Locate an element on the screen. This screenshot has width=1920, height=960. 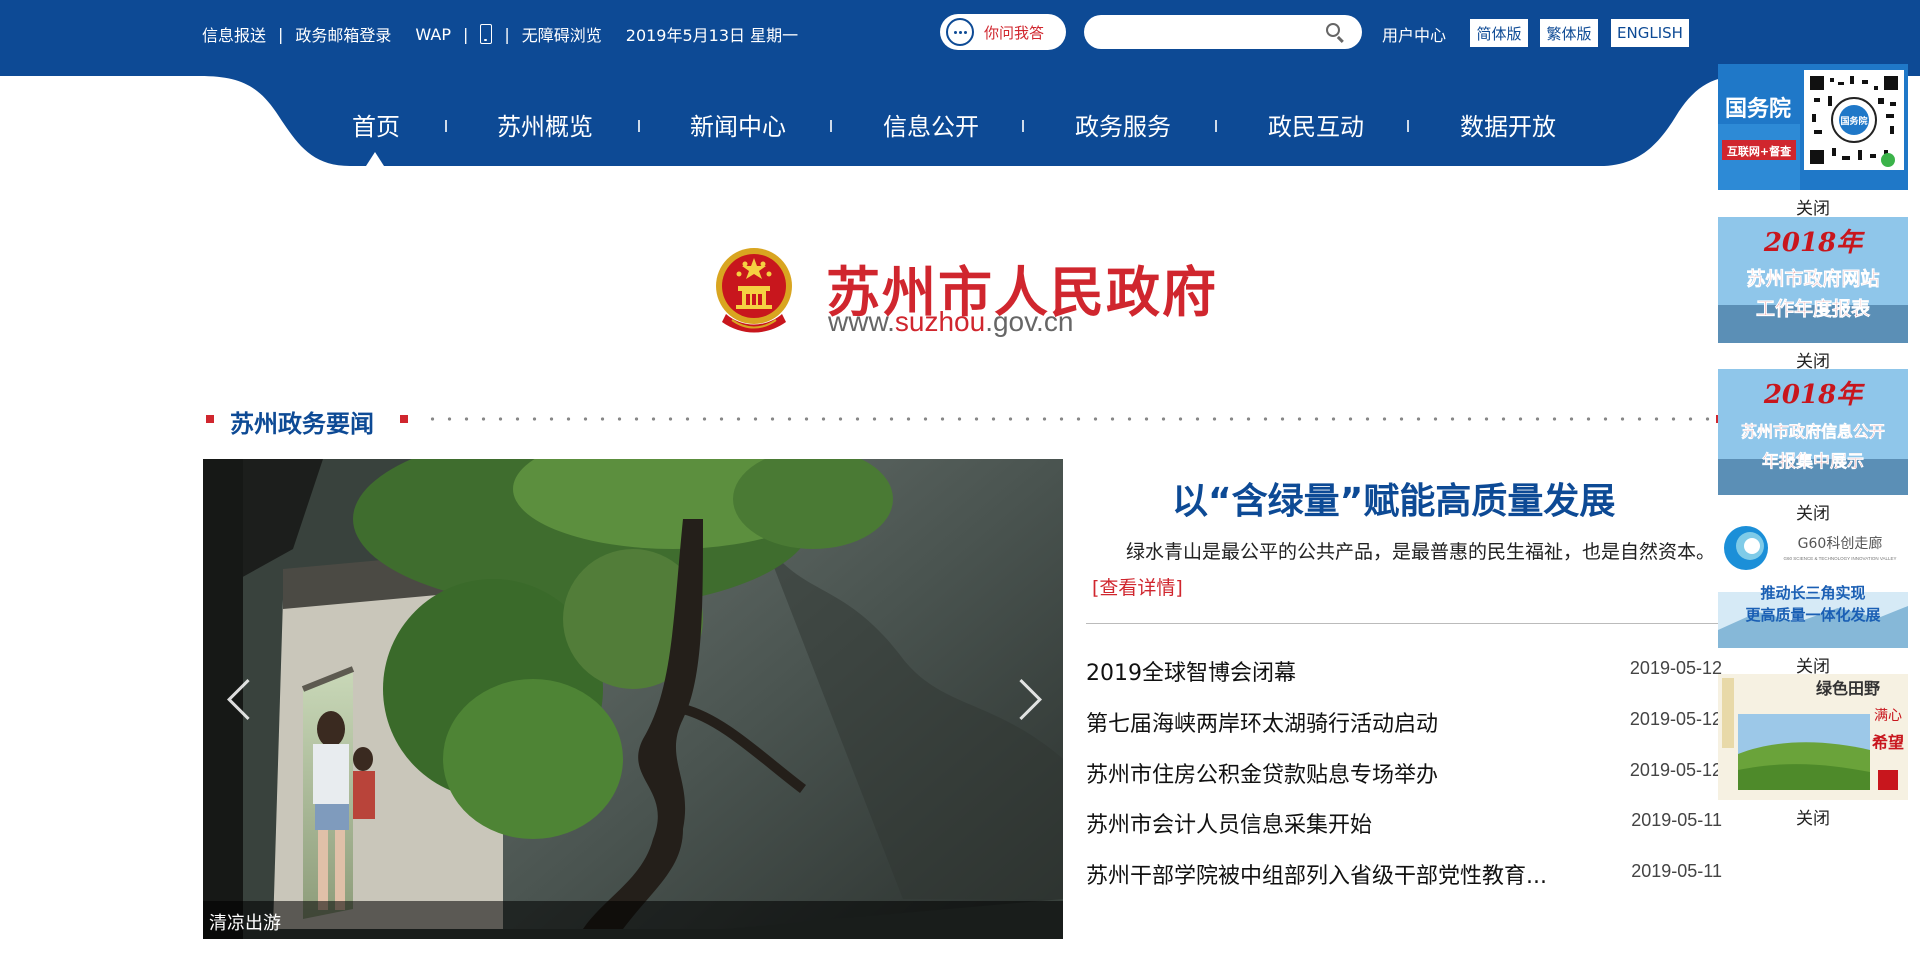
link-accessibility: 无障碍浏览 is located at coordinates (562, 34).